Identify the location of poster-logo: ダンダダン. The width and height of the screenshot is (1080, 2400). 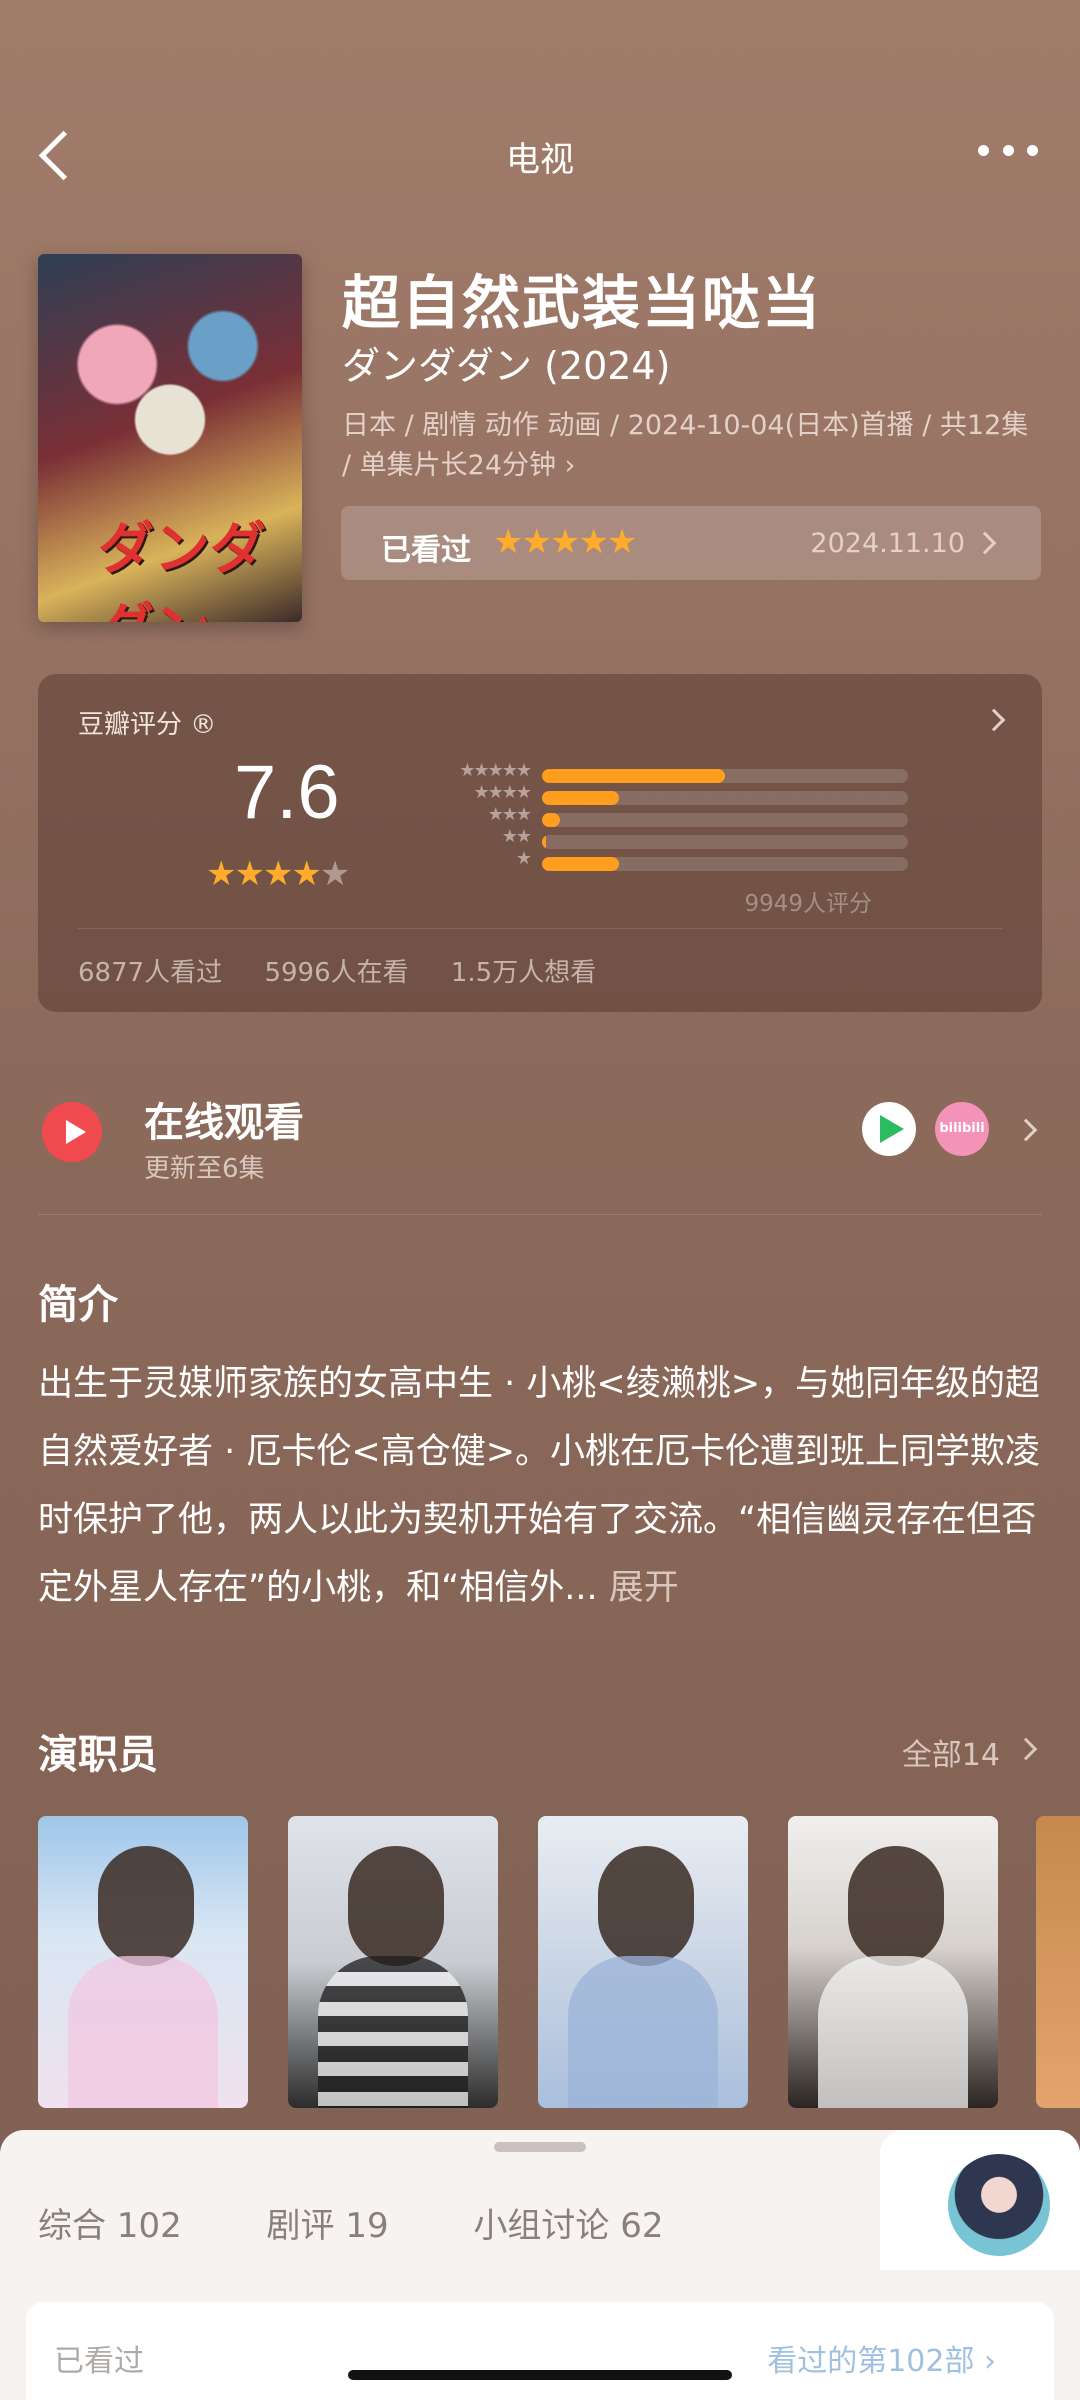
(182, 569).